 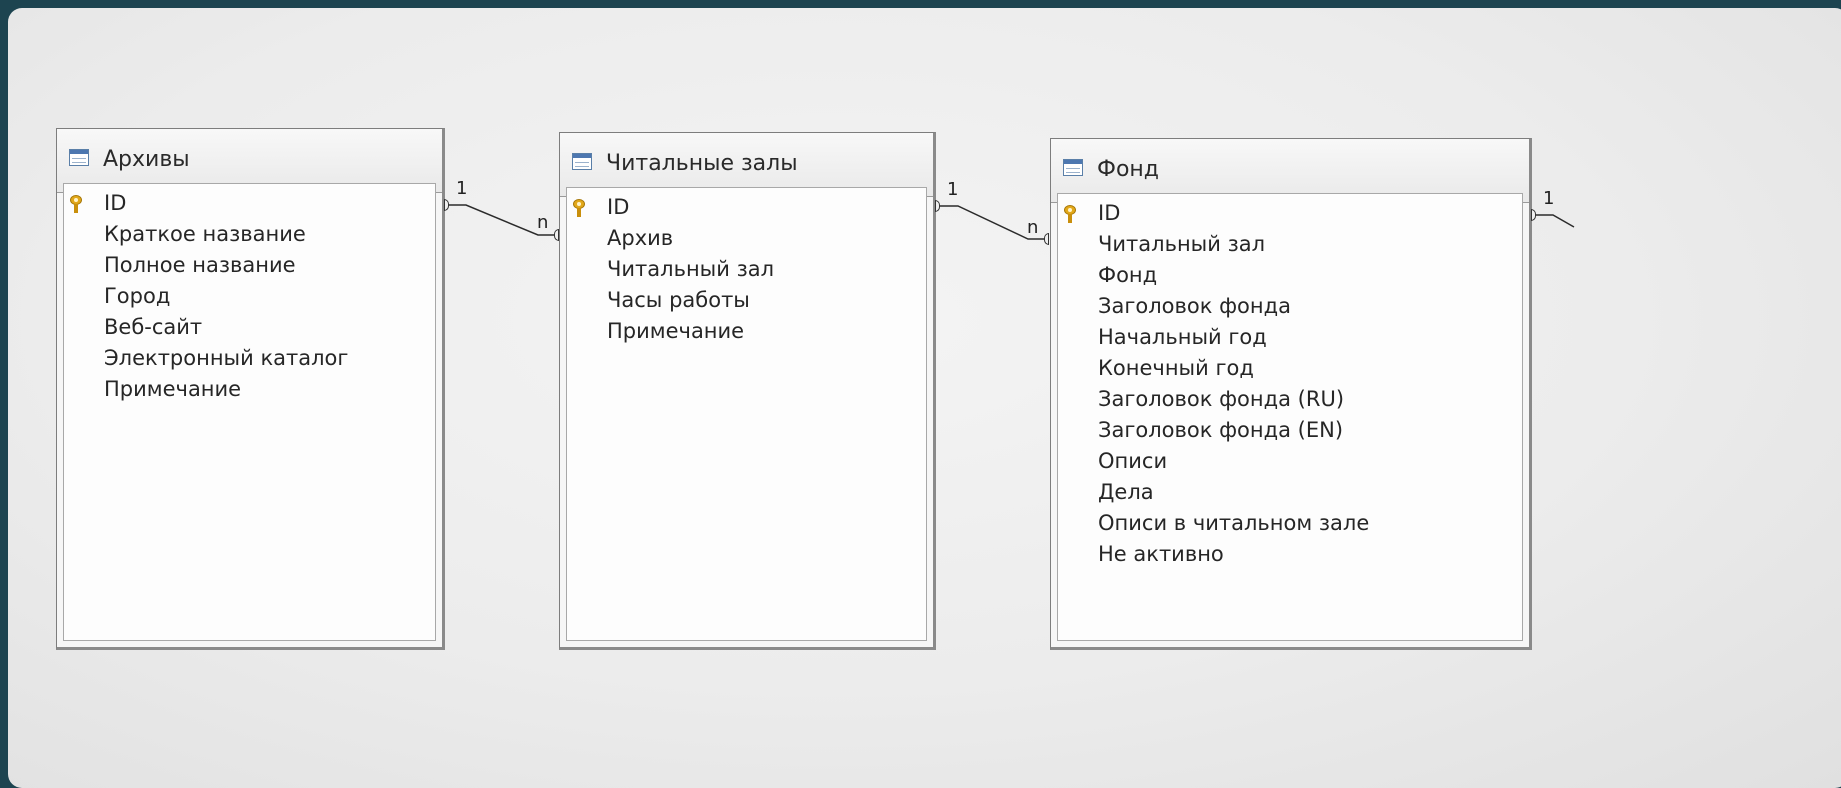 What do you see at coordinates (205, 234) in the screenshot?
I see `field-name: Краткое название` at bounding box center [205, 234].